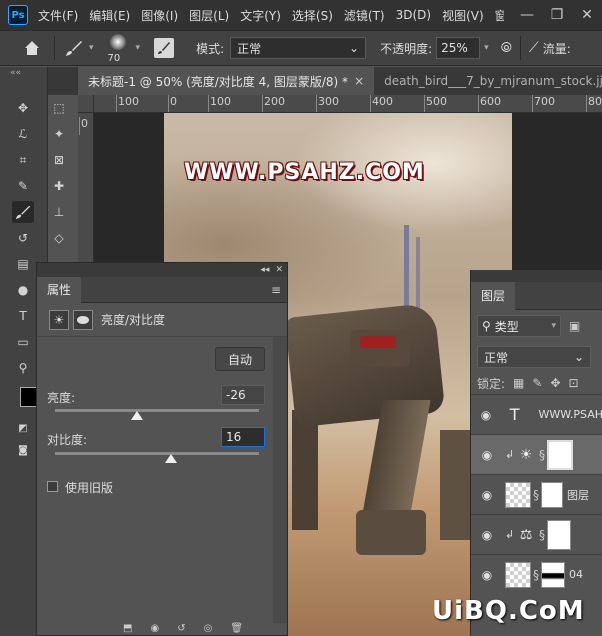 The height and width of the screenshot is (636, 602). Describe the element at coordinates (534, 357) in the screenshot. I see `blend-mode-select: 正常 ⌄` at that location.